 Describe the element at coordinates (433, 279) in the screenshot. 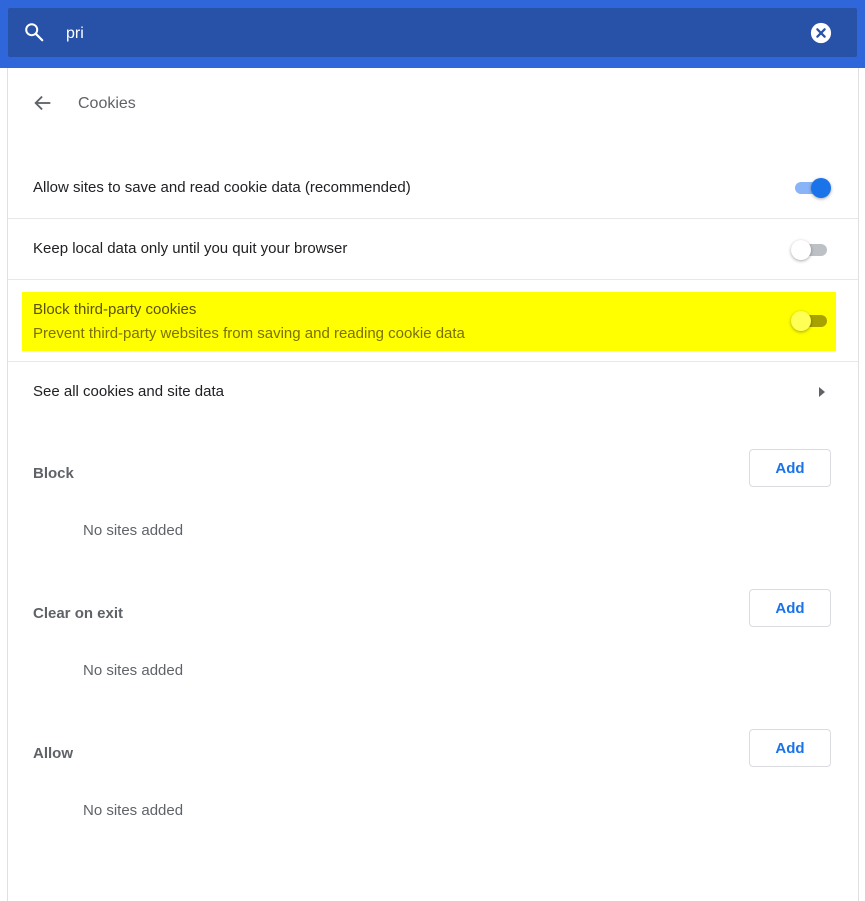

I see `divider` at that location.